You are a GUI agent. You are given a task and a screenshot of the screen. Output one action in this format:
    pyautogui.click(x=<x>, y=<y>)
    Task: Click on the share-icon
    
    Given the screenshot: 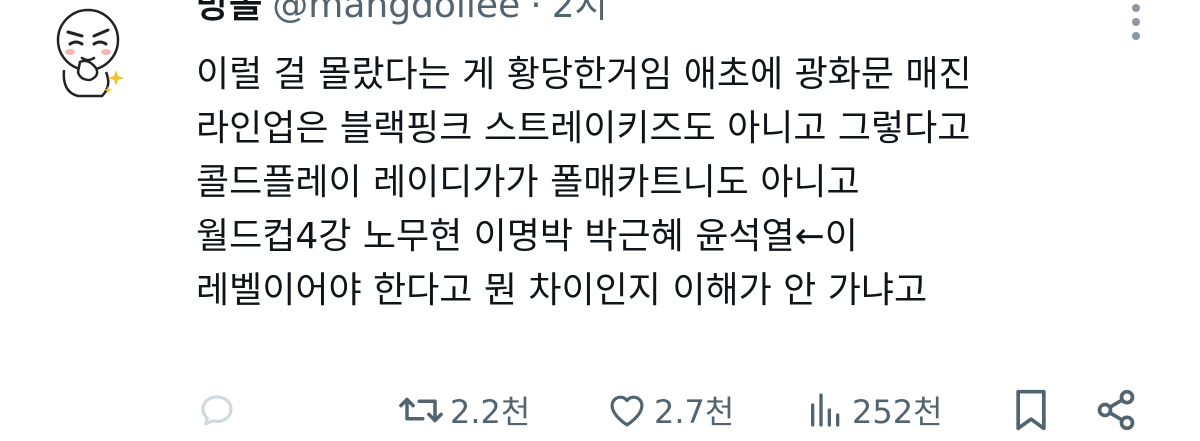 What is the action you would take?
    pyautogui.click(x=1116, y=410)
    